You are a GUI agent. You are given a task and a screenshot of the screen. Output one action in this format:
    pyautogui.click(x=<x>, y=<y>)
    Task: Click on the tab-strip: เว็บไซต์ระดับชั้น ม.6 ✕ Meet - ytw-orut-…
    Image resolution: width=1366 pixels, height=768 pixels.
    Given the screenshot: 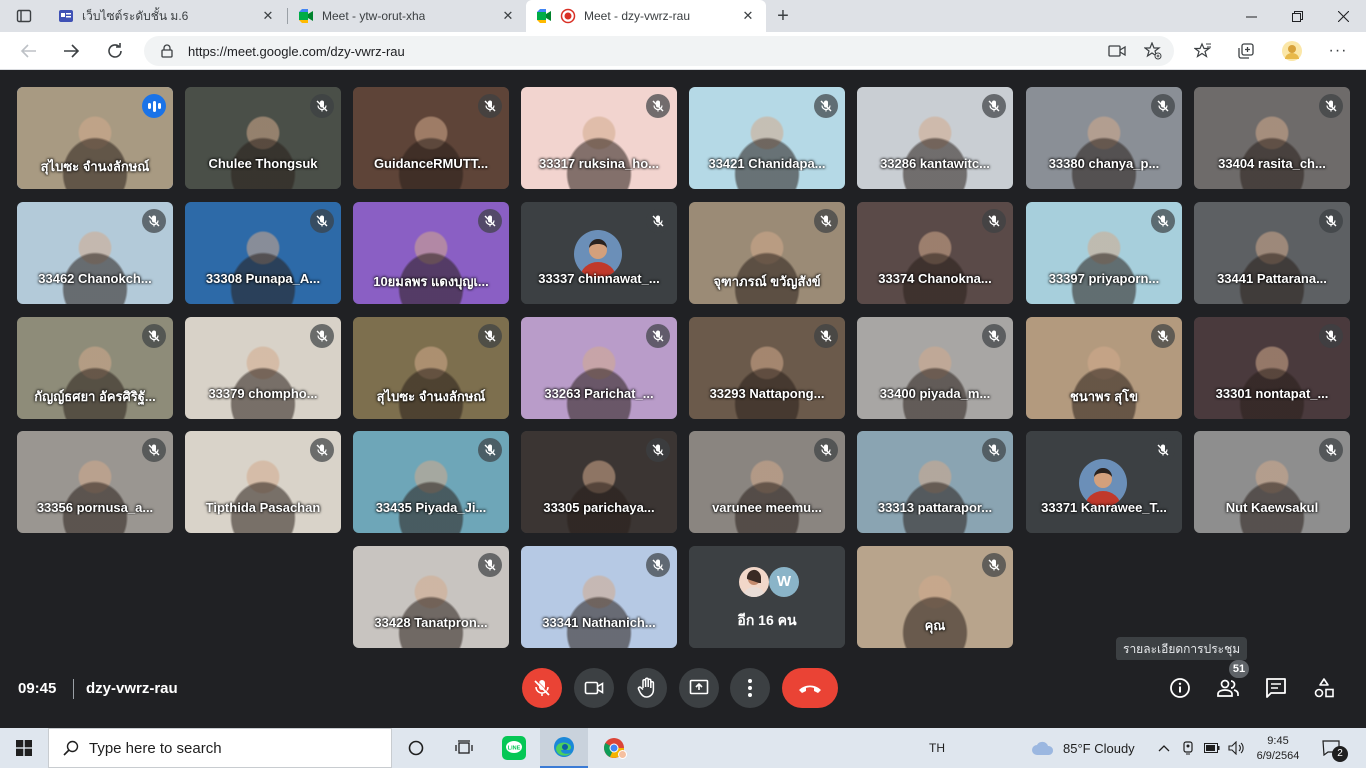 What is the action you would take?
    pyautogui.click(x=683, y=16)
    